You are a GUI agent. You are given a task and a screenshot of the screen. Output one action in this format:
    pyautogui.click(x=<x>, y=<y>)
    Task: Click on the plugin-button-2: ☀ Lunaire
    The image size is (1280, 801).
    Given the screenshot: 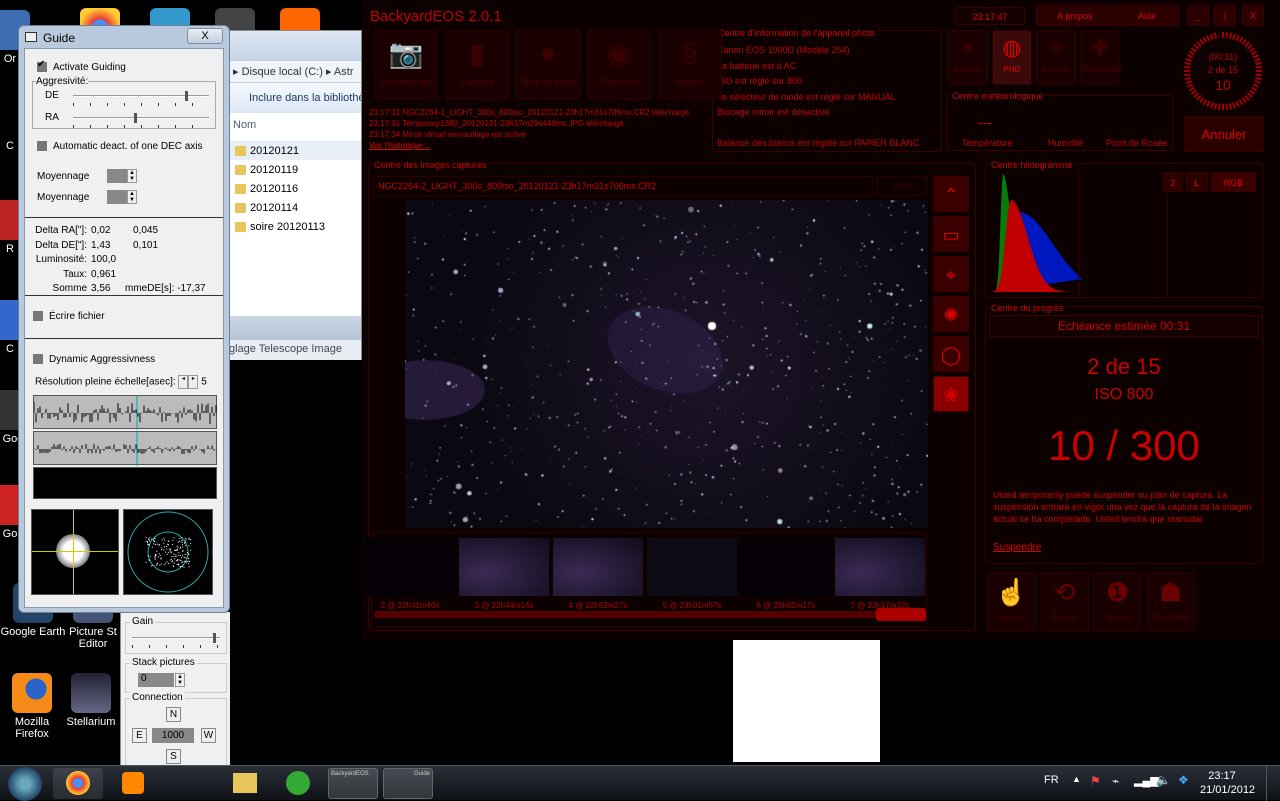 What is the action you would take?
    pyautogui.click(x=1056, y=57)
    